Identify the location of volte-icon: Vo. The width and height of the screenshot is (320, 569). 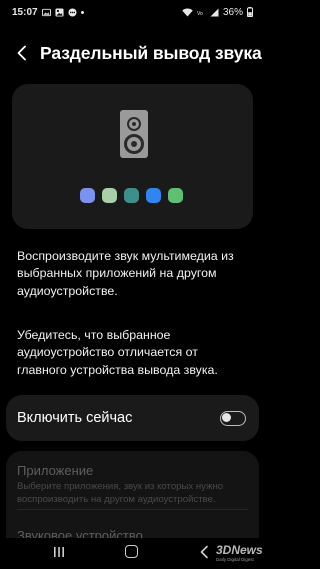
(200, 14).